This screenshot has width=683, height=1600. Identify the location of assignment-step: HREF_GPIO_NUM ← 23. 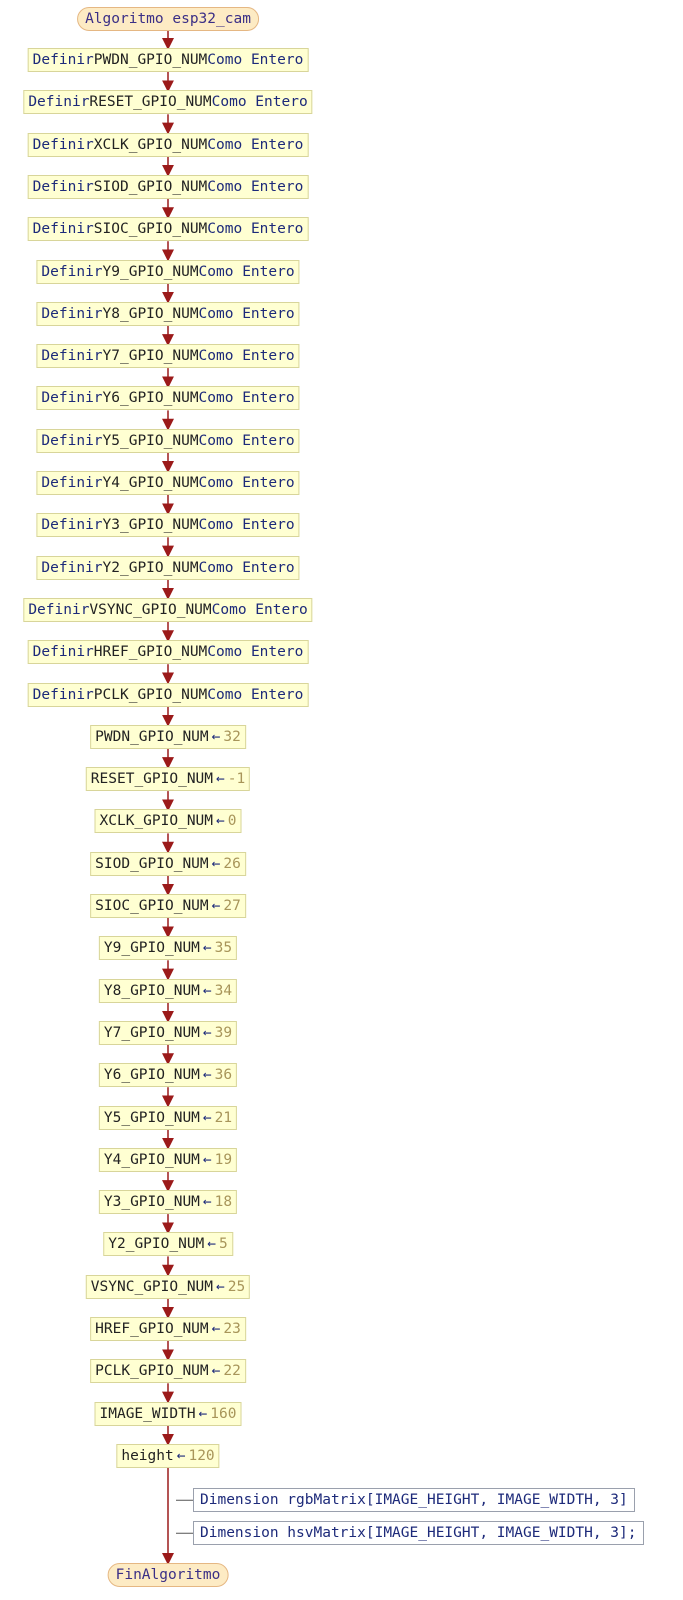
(168, 1329).